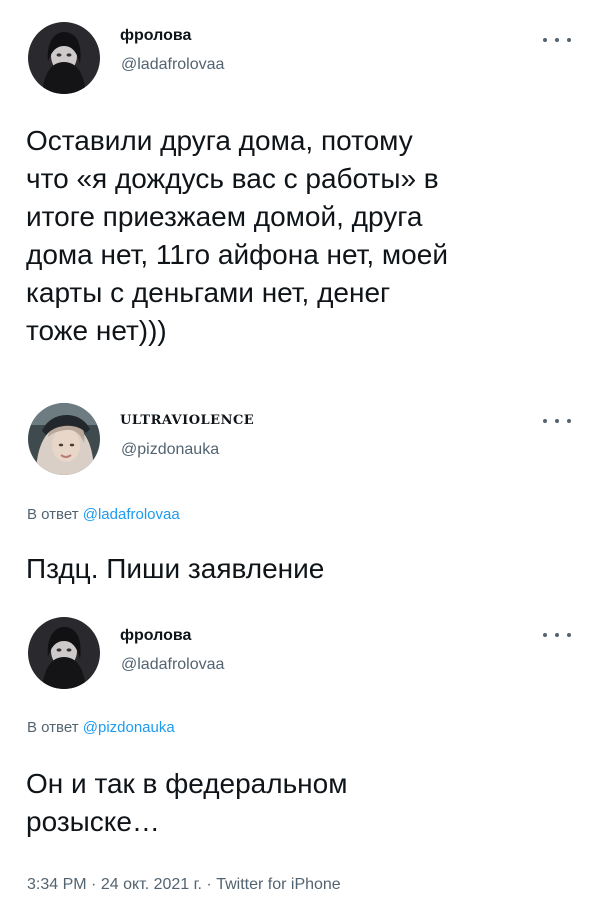  What do you see at coordinates (131, 514) in the screenshot?
I see `reply-mention-link: @ladafrolovaa` at bounding box center [131, 514].